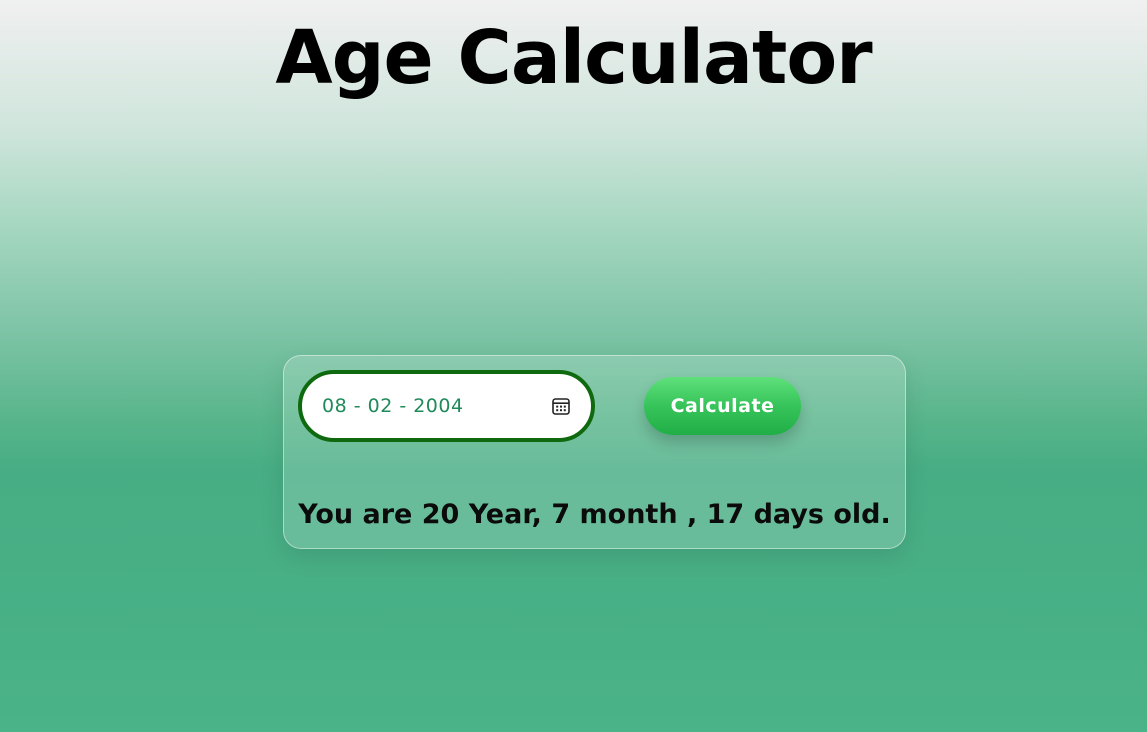 Image resolution: width=1147 pixels, height=732 pixels. Describe the element at coordinates (722, 406) in the screenshot. I see `calculate-button: Calculate` at that location.